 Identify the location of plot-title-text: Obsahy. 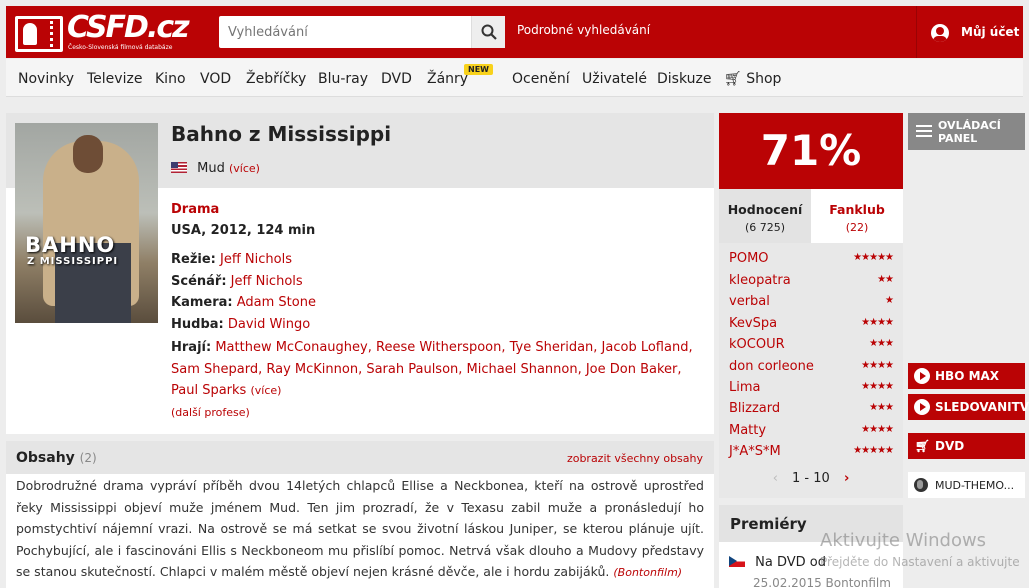
(45, 458).